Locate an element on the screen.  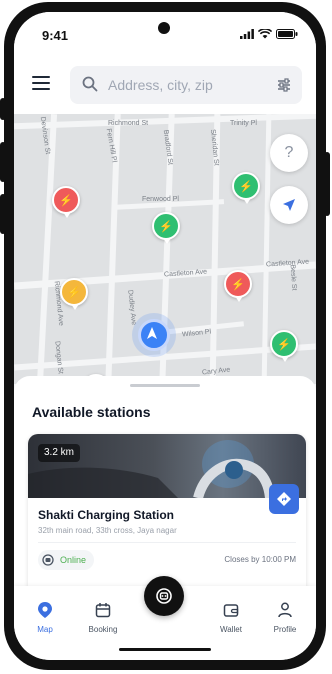
street-label: Fenwood Pl is located at coordinates (160, 199).